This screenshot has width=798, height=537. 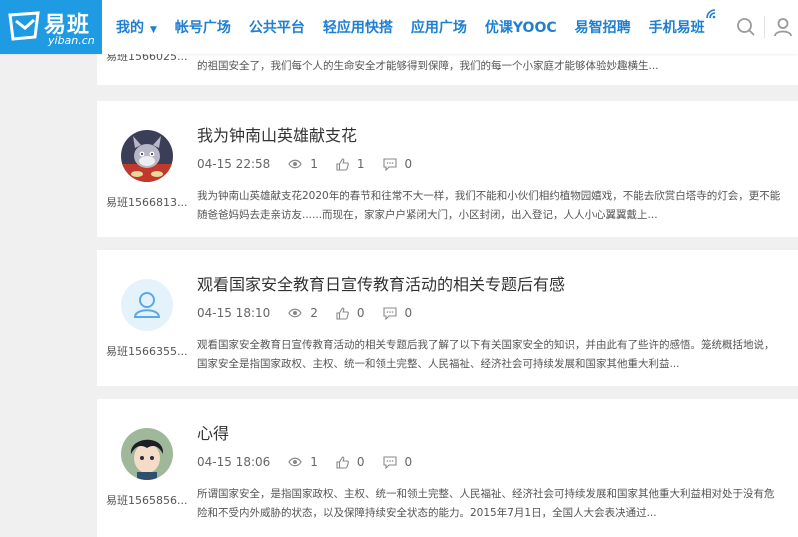 What do you see at coordinates (234, 164) in the screenshot?
I see `post-date: 04-15 22:58` at bounding box center [234, 164].